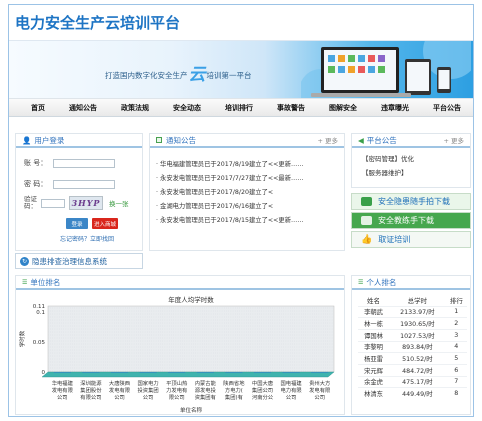 The width and height of the screenshot is (482, 421). I want to click on x-tick-label: 限公司, so click(177, 397).